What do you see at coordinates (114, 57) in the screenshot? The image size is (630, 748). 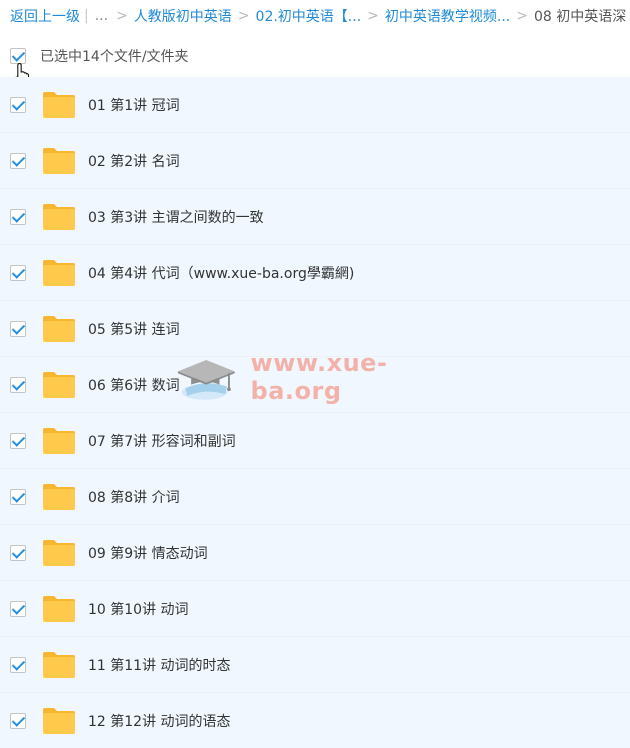 I see `selection-count-label: 已选中14个文件/文件夹` at bounding box center [114, 57].